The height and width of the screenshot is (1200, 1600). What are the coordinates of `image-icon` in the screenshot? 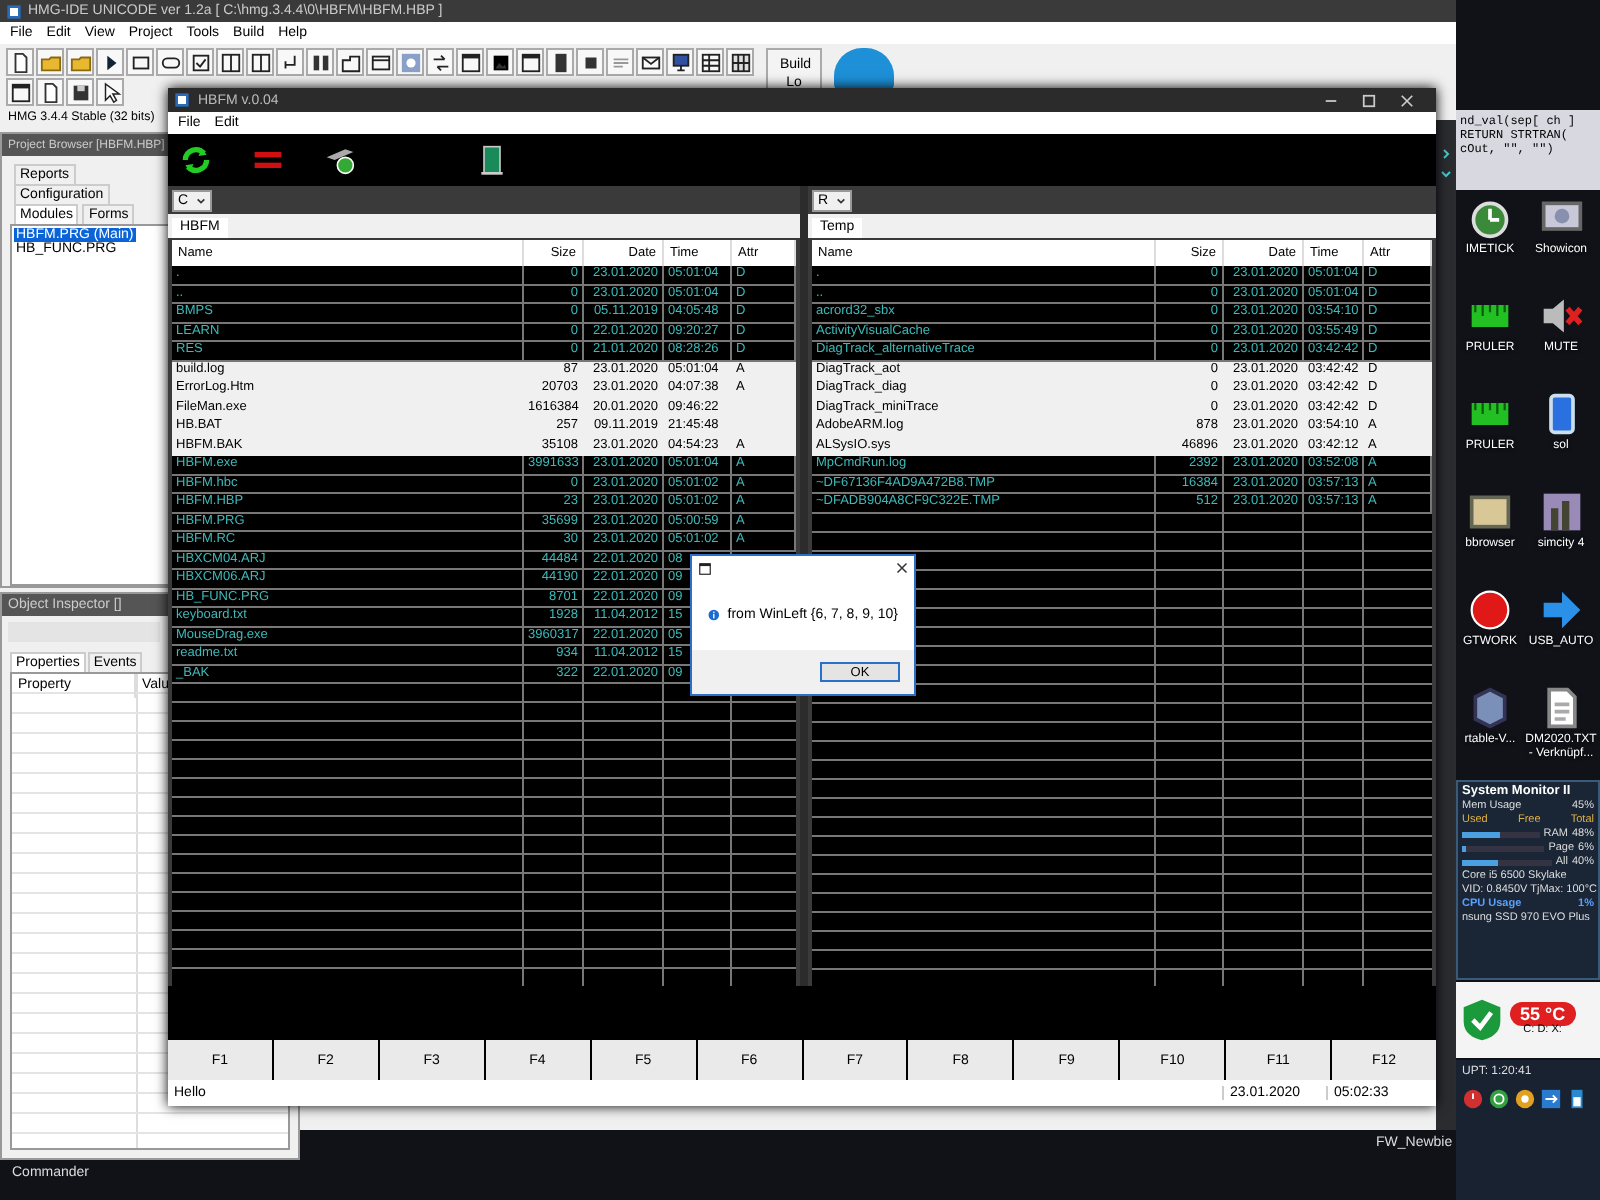 It's located at (410, 62).